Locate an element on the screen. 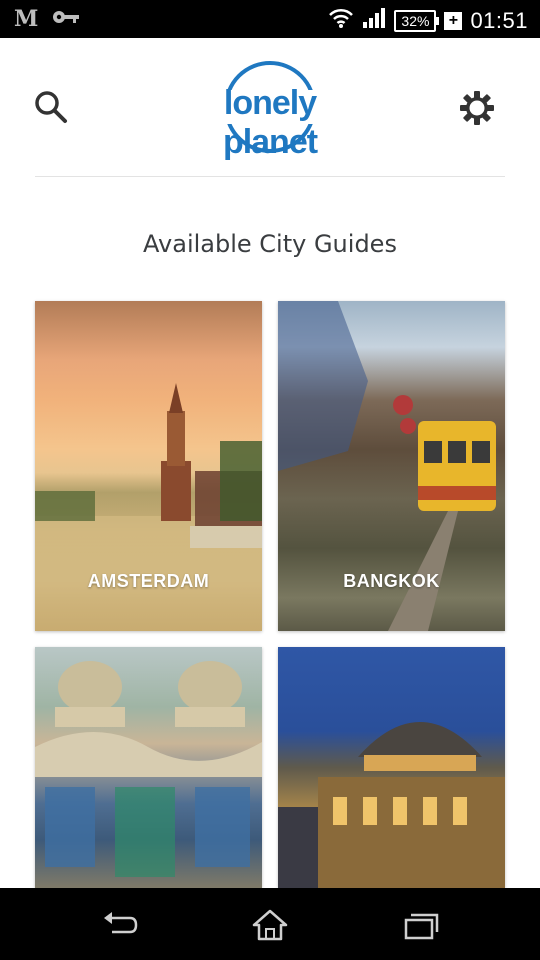 The height and width of the screenshot is (960, 540). settings-gear-icon is located at coordinates (477, 108).